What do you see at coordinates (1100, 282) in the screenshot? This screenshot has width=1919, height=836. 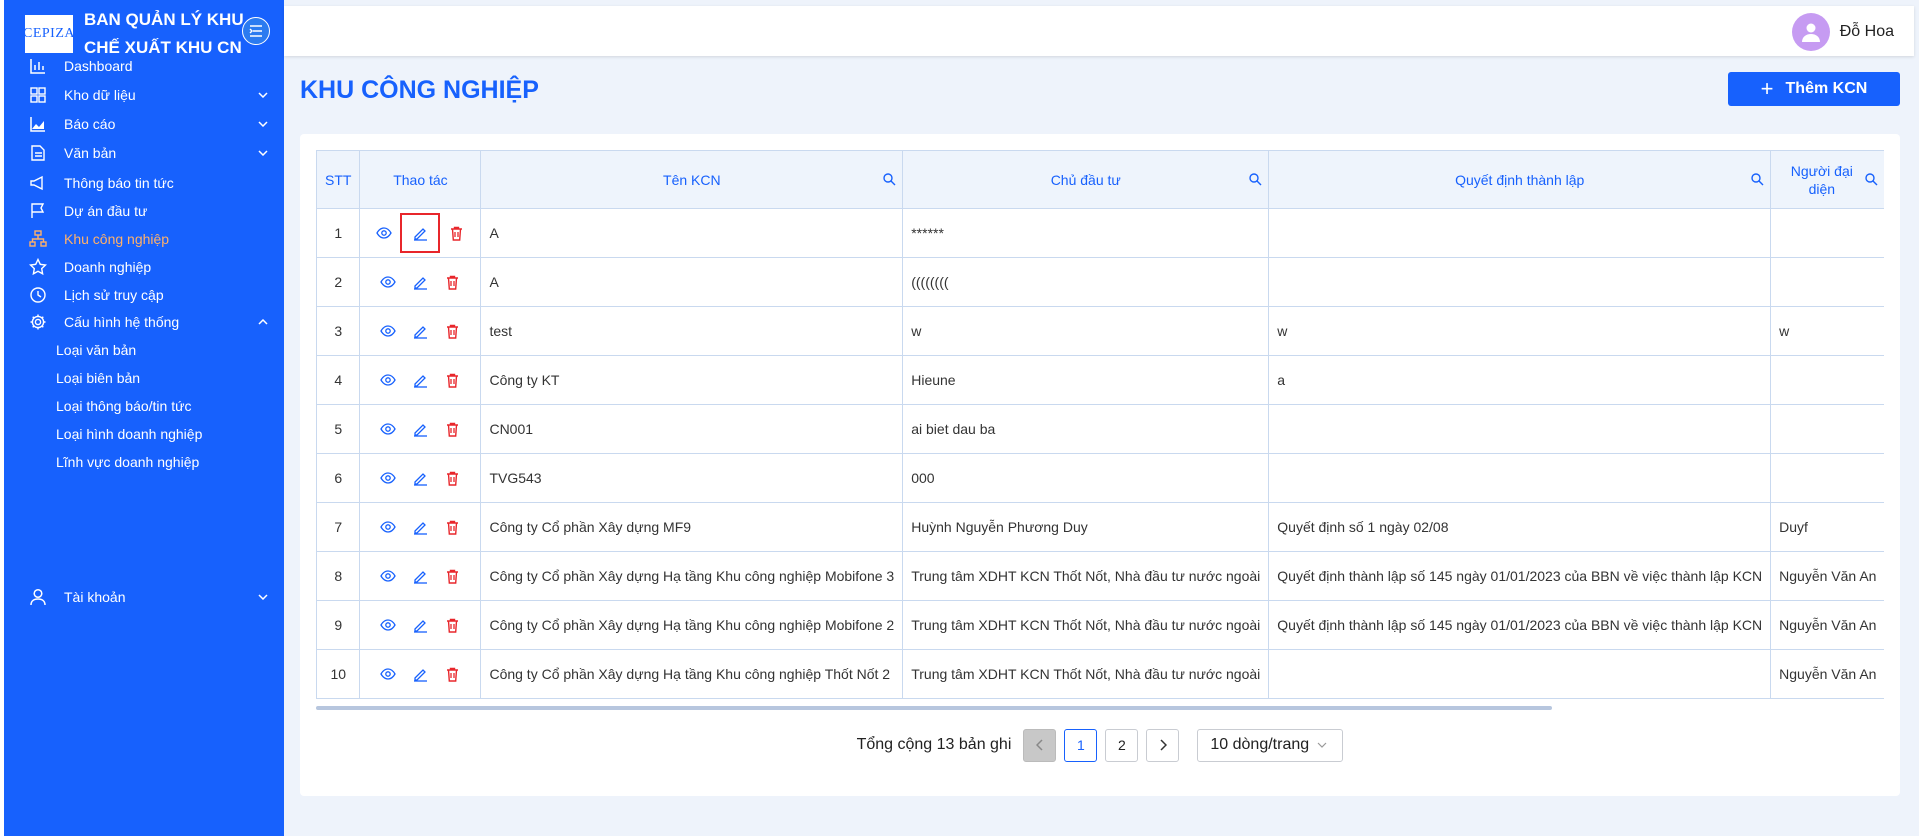 I see `table-row: 2 A((((((((` at bounding box center [1100, 282].